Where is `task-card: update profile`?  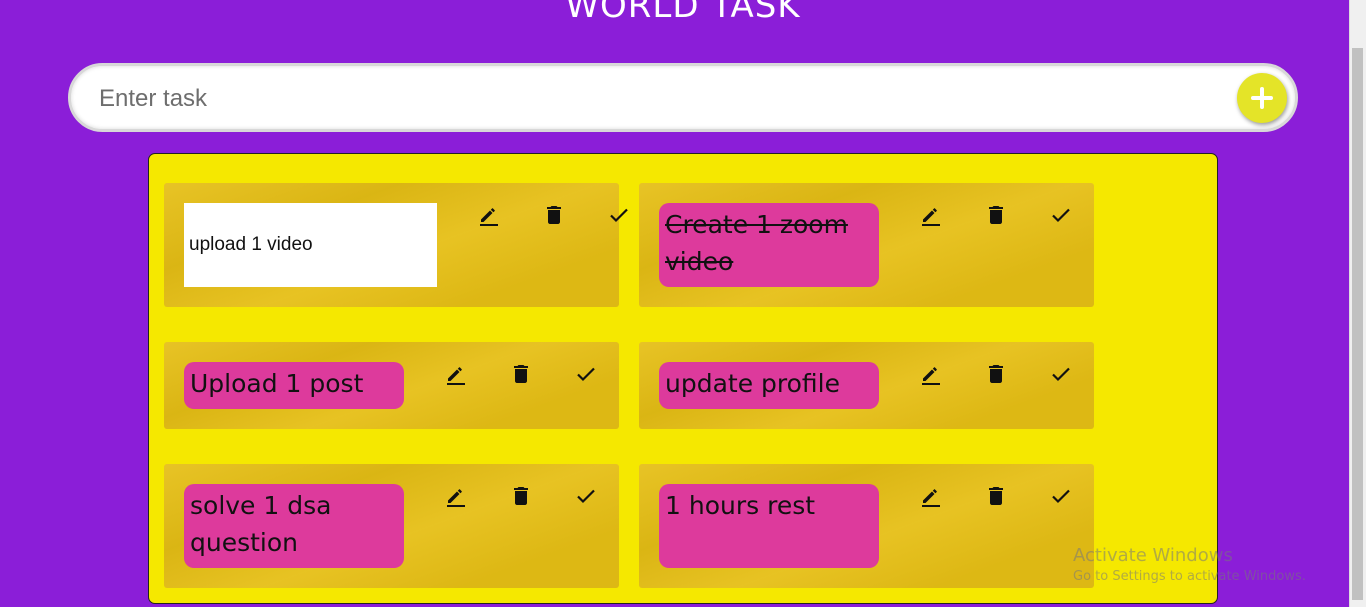
task-card: update profile is located at coordinates (866, 385).